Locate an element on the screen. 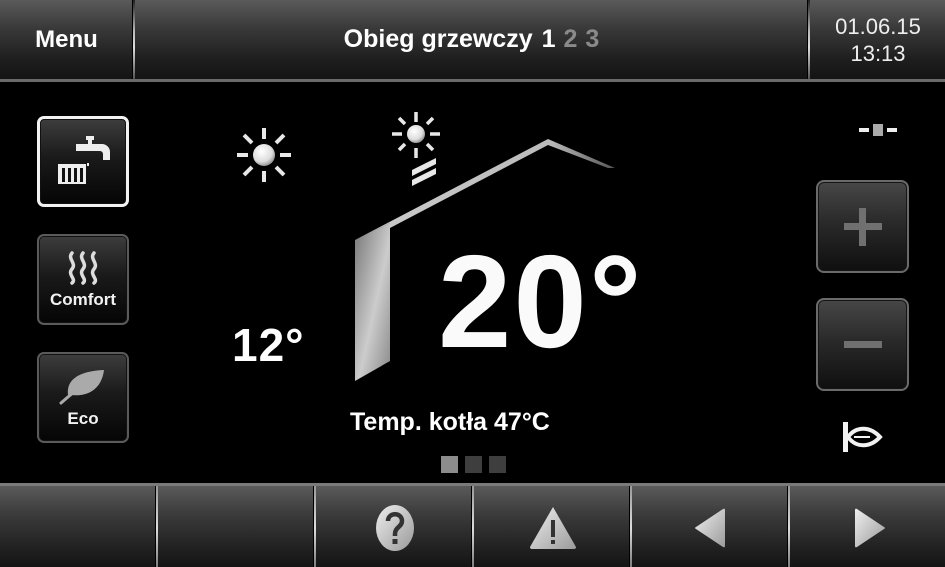 The height and width of the screenshot is (567, 945). tap-radiator-icon is located at coordinates (84, 159).